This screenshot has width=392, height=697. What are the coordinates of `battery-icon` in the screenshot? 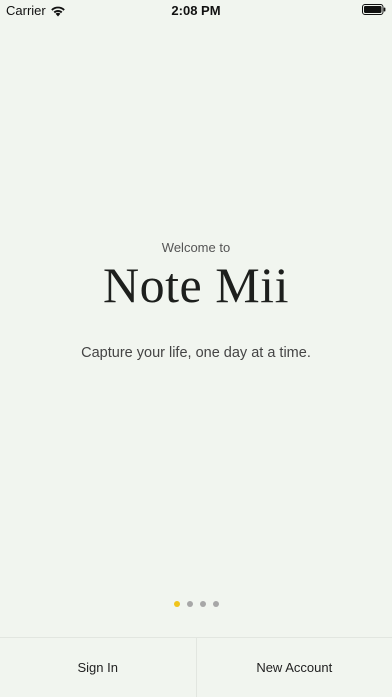 It's located at (374, 9).